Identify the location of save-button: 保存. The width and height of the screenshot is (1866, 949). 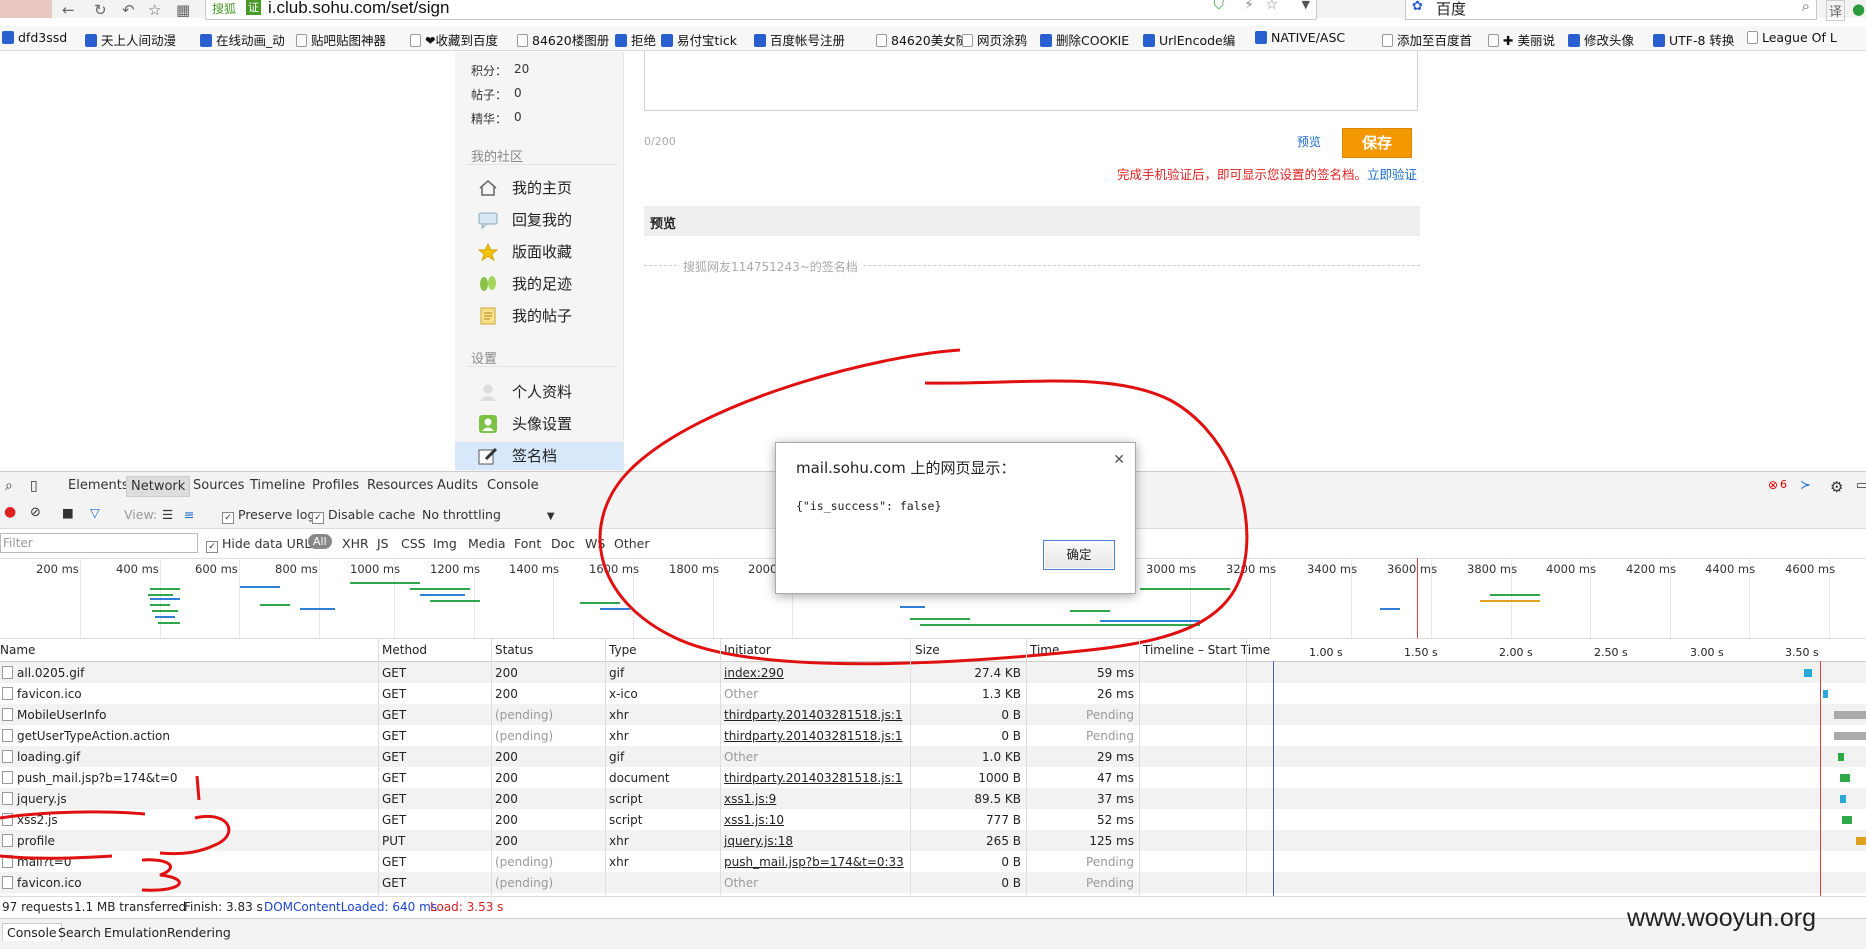
(1377, 143).